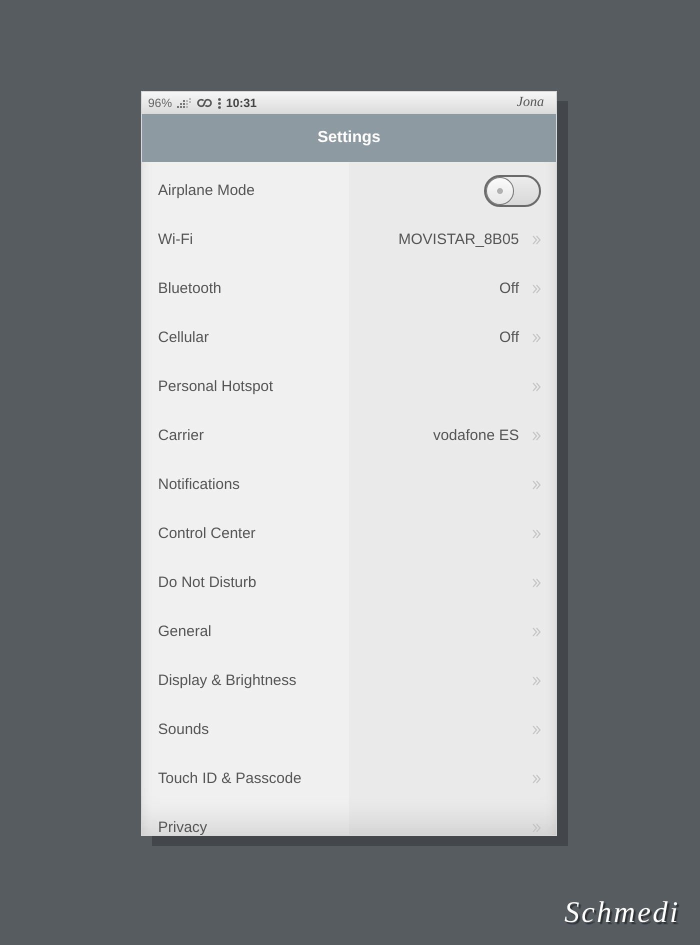  I want to click on setting-label: Privacy, so click(183, 827).